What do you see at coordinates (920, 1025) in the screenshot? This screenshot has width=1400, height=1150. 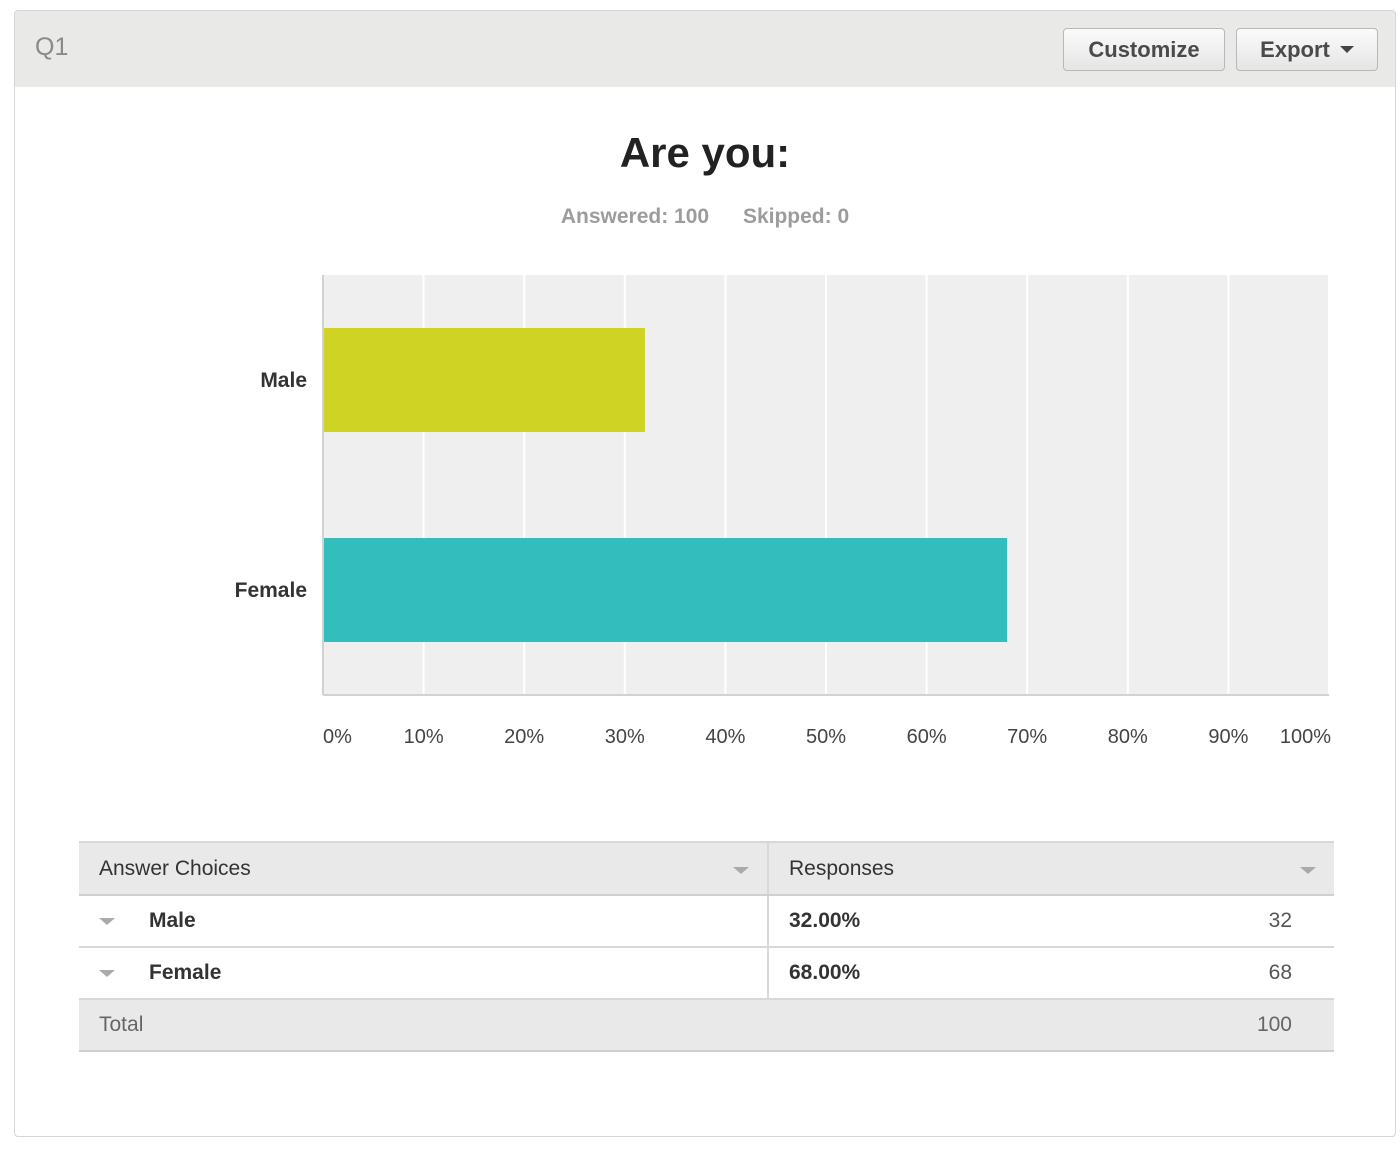 I see `total-spacer` at bounding box center [920, 1025].